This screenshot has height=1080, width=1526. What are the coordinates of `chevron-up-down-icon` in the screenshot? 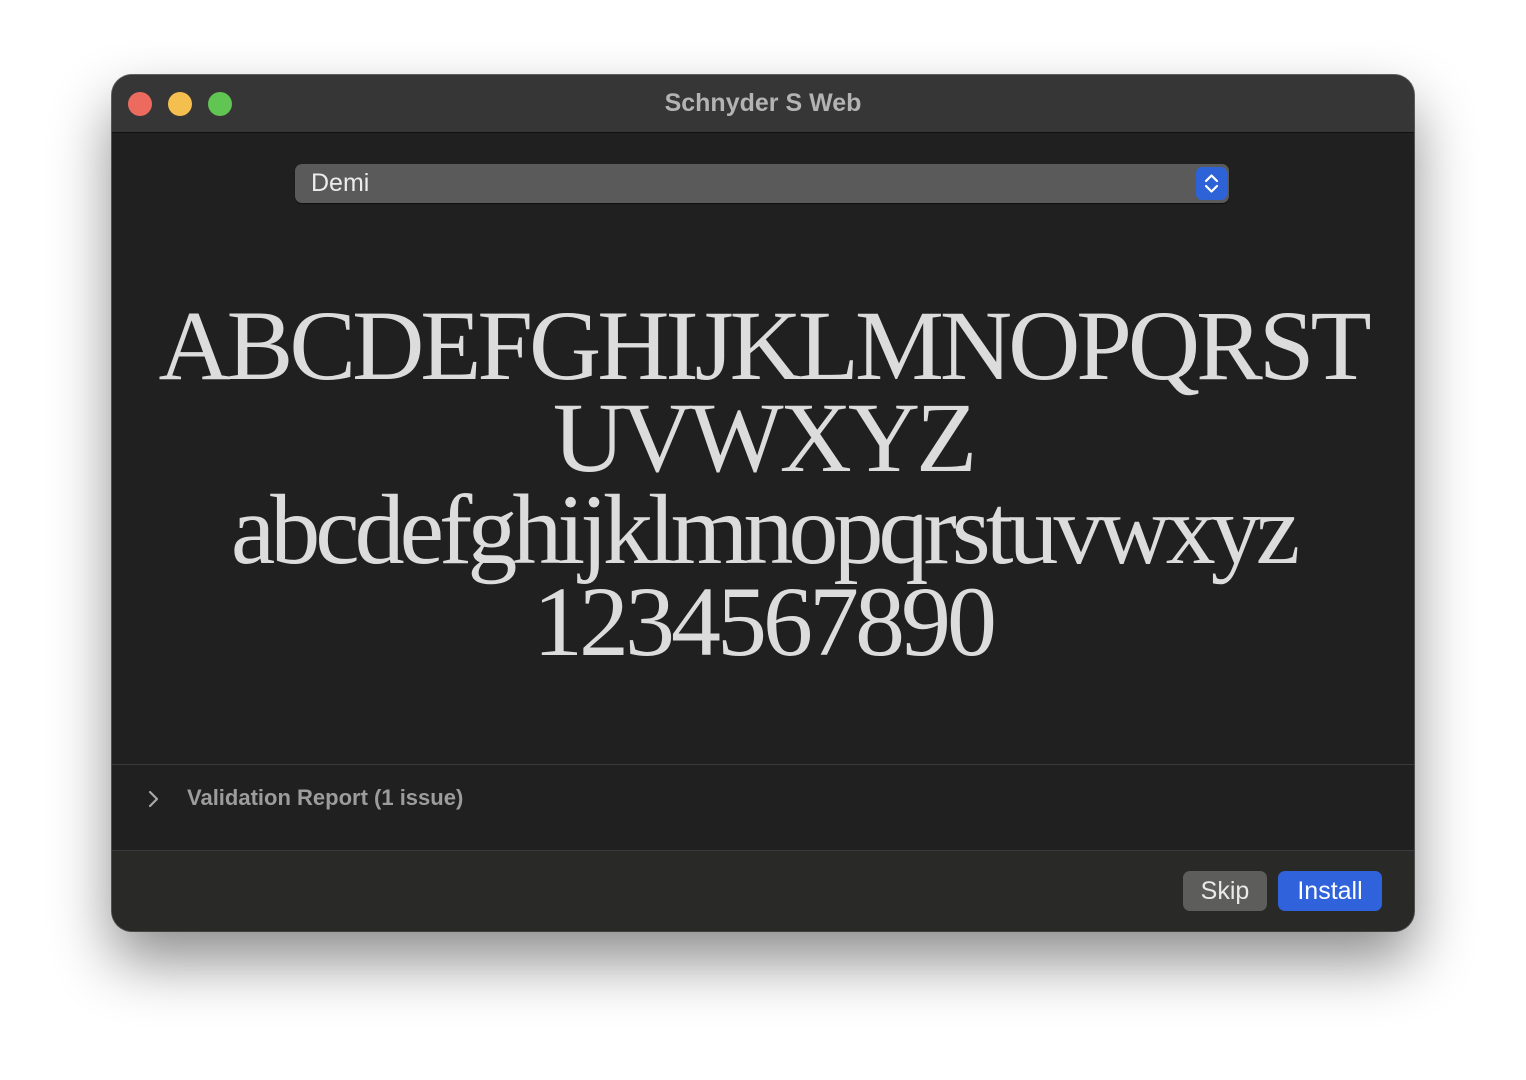 It's located at (1211, 183).